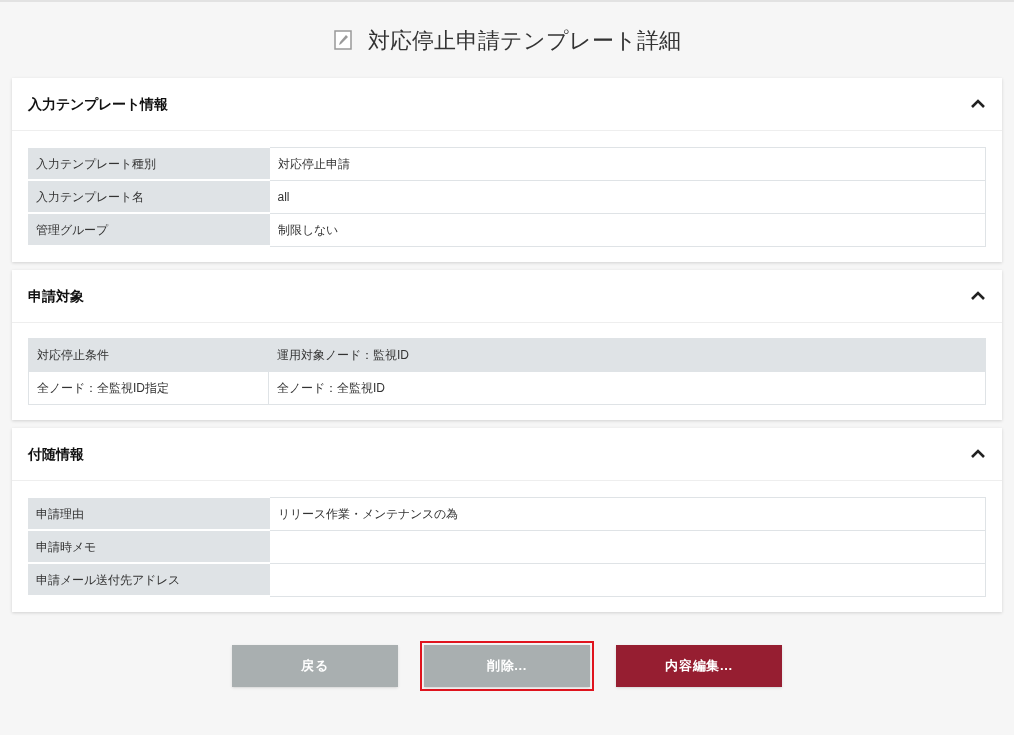 This screenshot has width=1014, height=735. What do you see at coordinates (148, 388) in the screenshot?
I see `table-cell: 全ノード：全監視ID指定` at bounding box center [148, 388].